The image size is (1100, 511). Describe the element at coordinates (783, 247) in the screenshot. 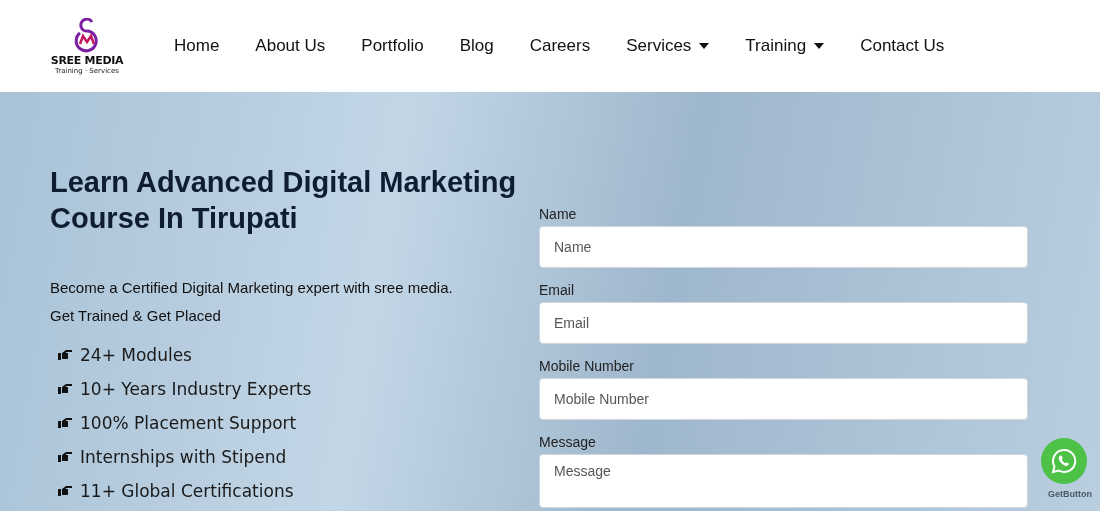

I see `input-field: Name` at that location.